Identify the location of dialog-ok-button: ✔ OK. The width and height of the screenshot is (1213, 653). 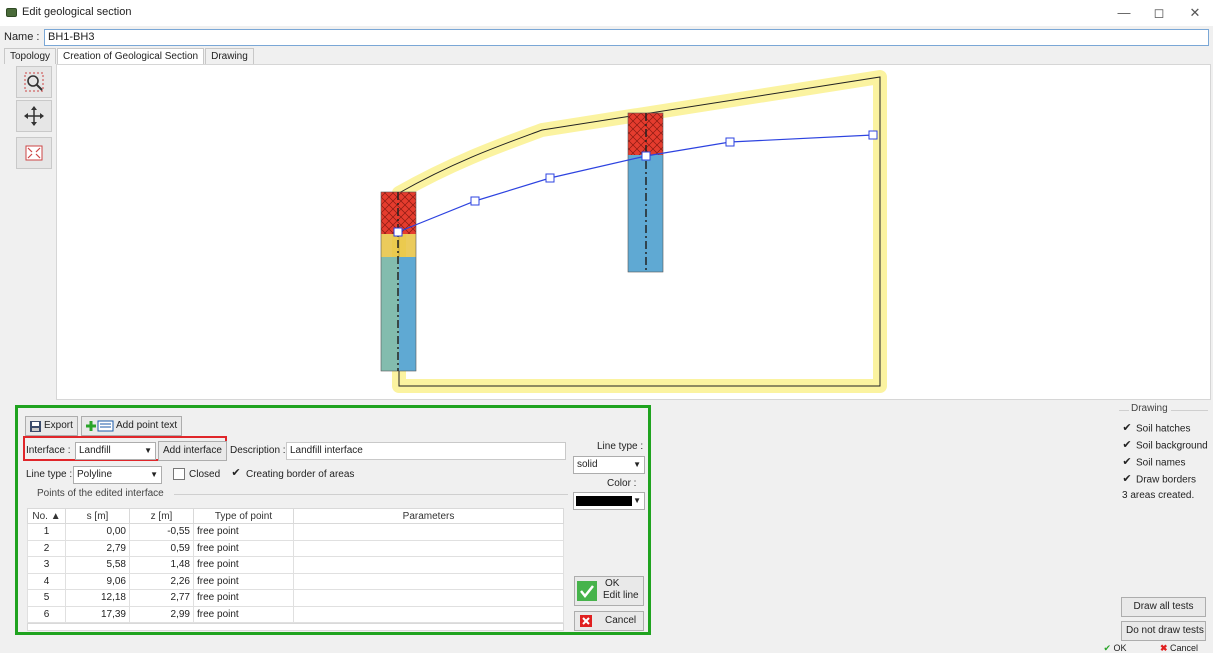
(1115, 648).